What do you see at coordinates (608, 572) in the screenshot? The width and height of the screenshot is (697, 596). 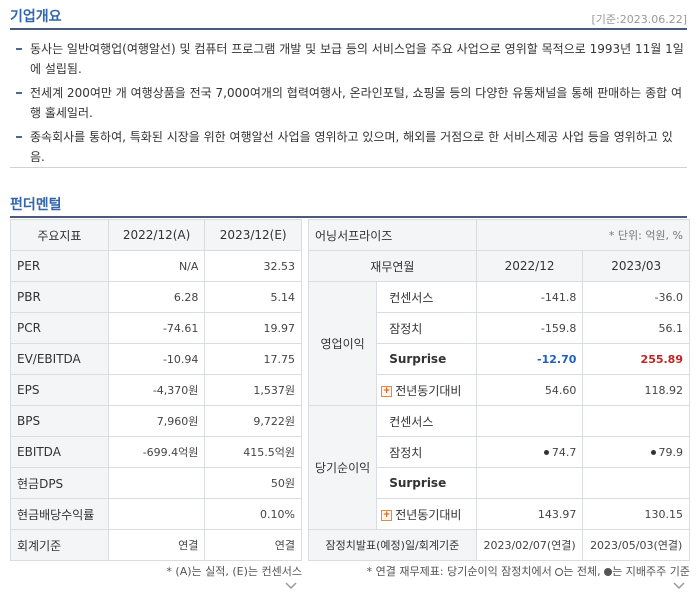 I see `filled-circle-icon` at bounding box center [608, 572].